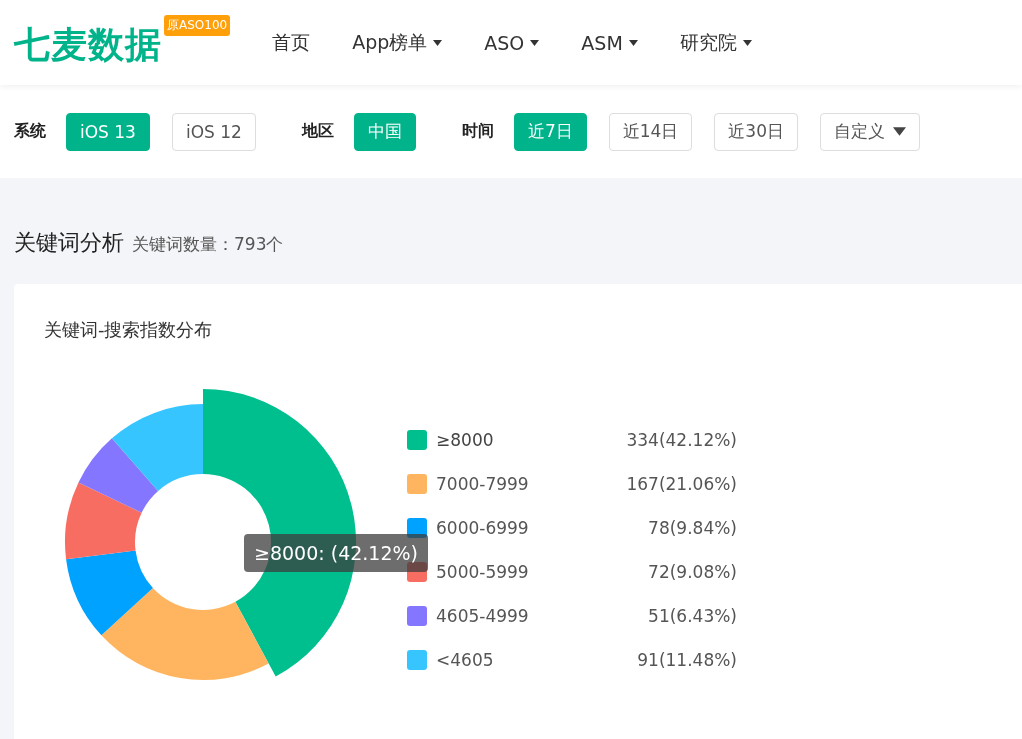  Describe the element at coordinates (692, 616) in the screenshot. I see `legend-value: 51(6.43%)` at that location.